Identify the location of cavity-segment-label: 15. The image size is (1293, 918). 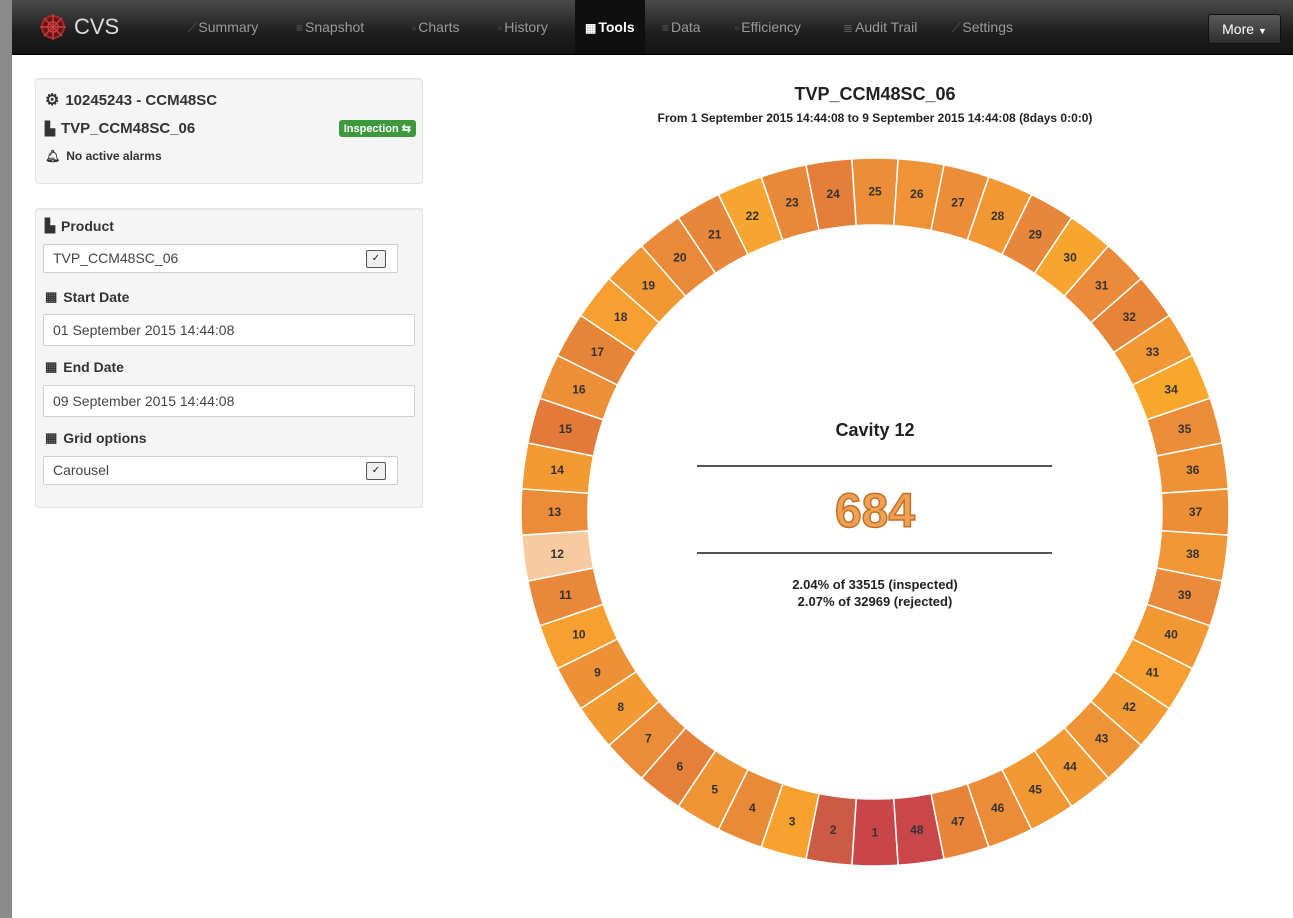
(566, 429).